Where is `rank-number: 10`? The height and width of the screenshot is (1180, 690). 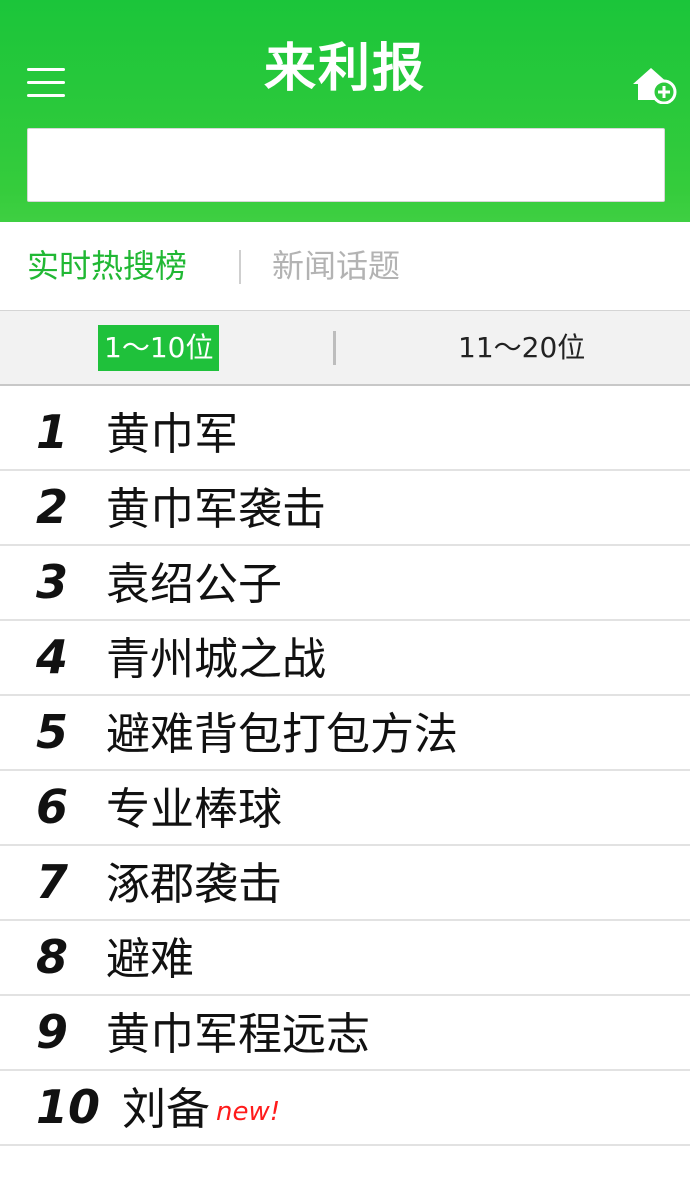 rank-number: 10 is located at coordinates (67, 1107).